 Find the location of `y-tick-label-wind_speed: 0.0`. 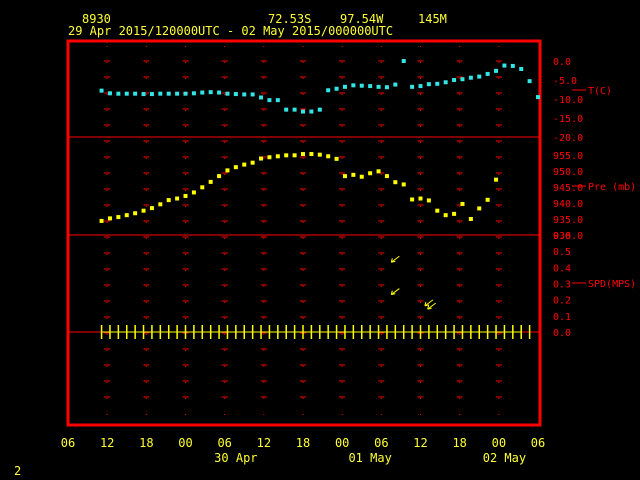

y-tick-label-wind_speed: 0.0 is located at coordinates (562, 333).